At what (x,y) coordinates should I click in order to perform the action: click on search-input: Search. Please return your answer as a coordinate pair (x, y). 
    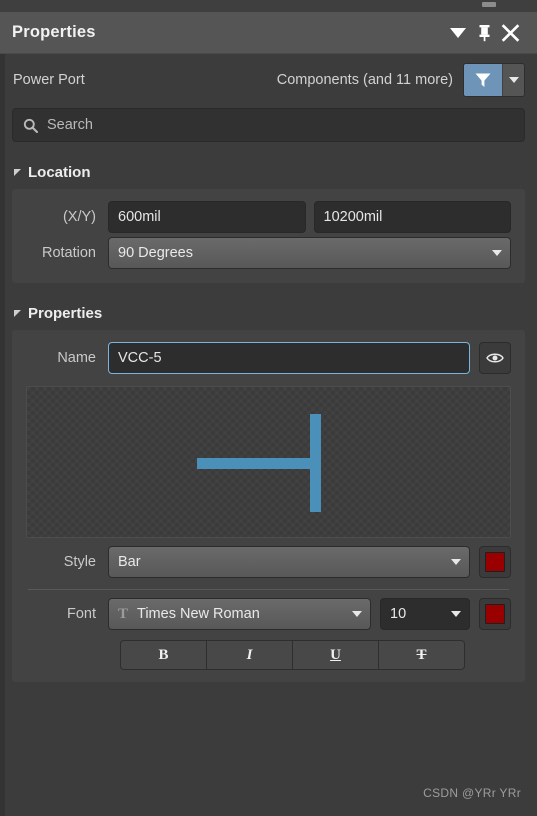
    Looking at the image, I should click on (268, 125).